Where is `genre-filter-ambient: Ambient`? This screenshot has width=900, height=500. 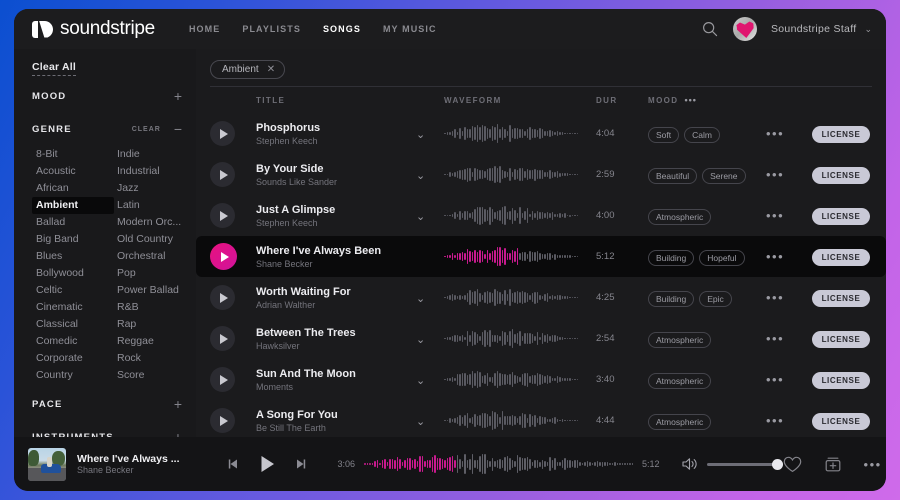 genre-filter-ambient: Ambient is located at coordinates (73, 205).